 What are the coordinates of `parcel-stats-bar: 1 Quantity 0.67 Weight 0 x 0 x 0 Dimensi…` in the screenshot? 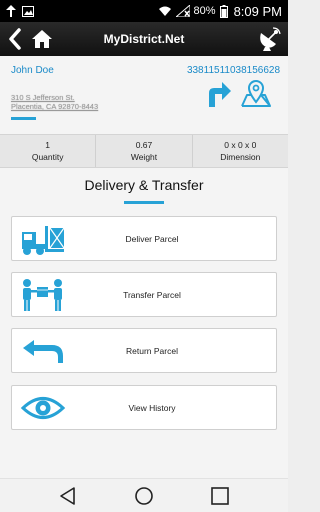 It's located at (144, 151).